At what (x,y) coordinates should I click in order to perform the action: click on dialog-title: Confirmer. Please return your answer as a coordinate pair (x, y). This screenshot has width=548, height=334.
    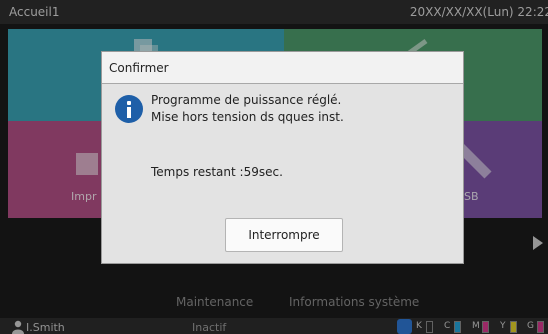
    Looking at the image, I should click on (139, 68).